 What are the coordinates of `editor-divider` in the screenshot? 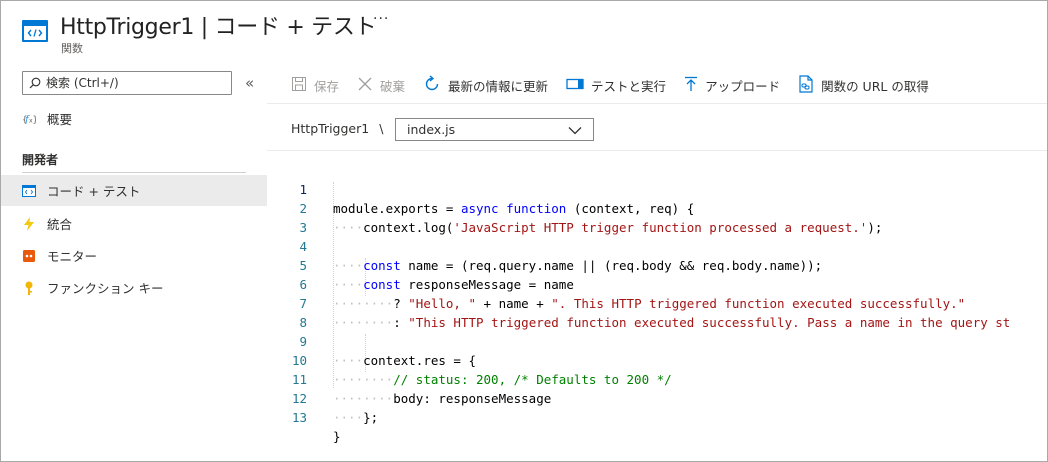 It's located at (657, 150).